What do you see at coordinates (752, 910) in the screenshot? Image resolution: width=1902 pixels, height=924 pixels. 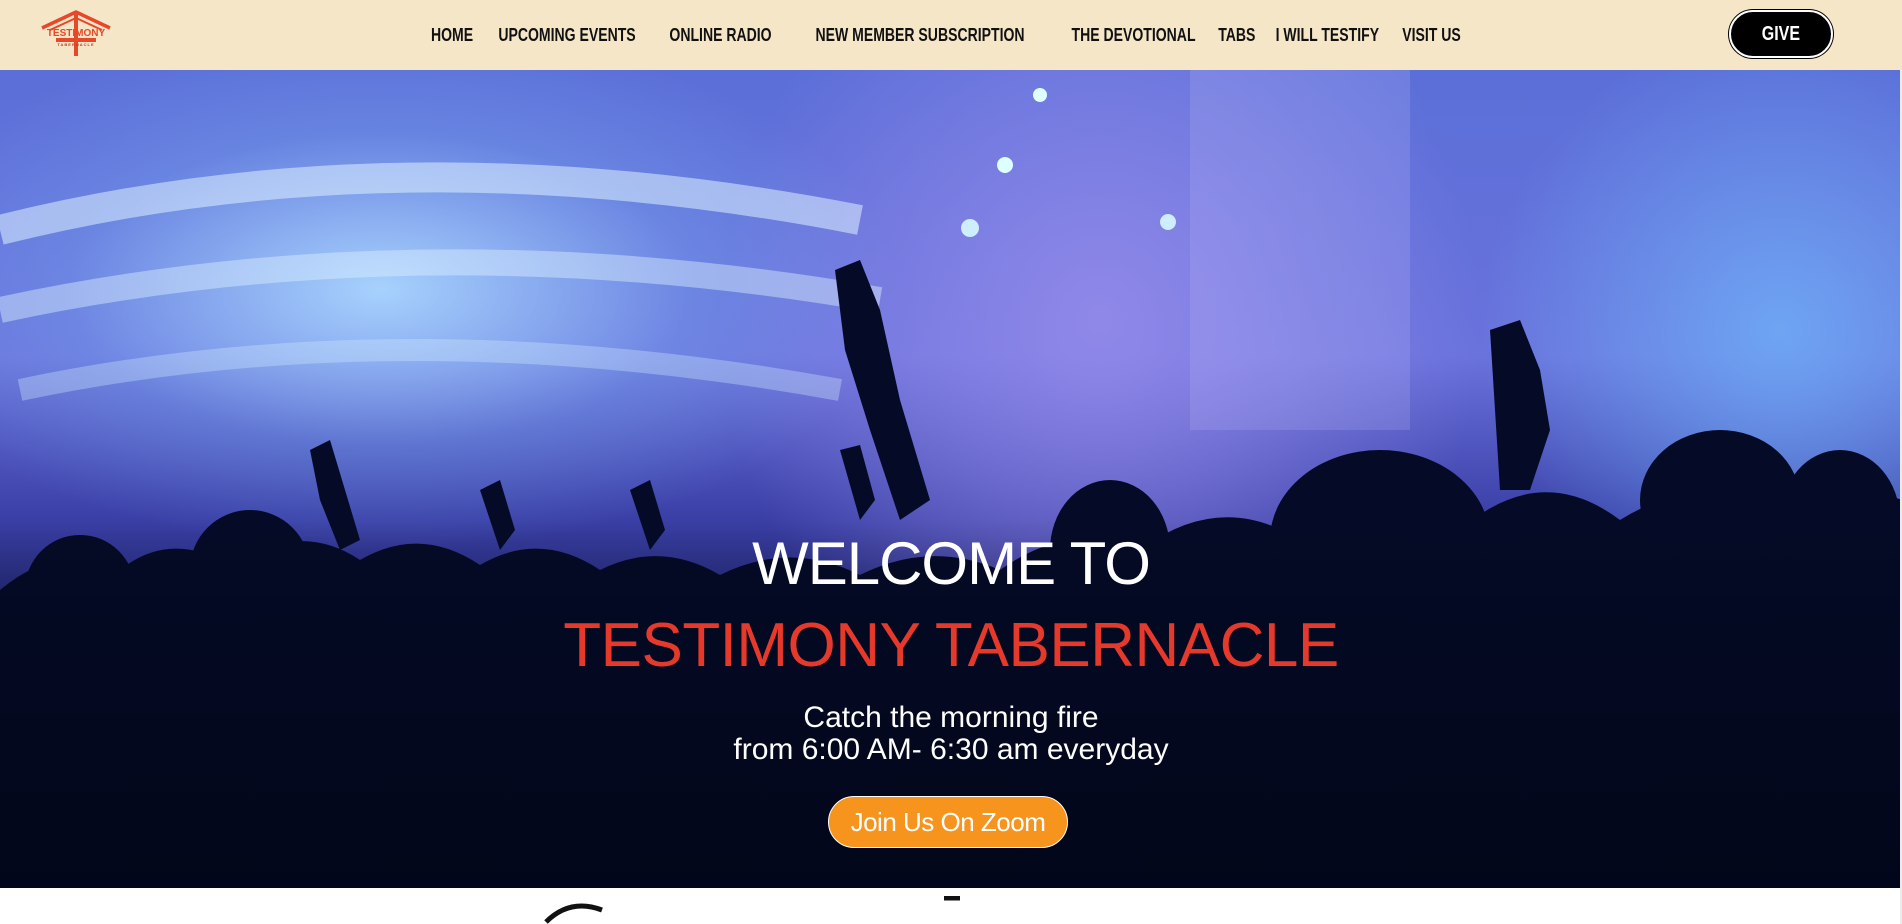 I see `next-section-heading-fragment` at bounding box center [752, 910].